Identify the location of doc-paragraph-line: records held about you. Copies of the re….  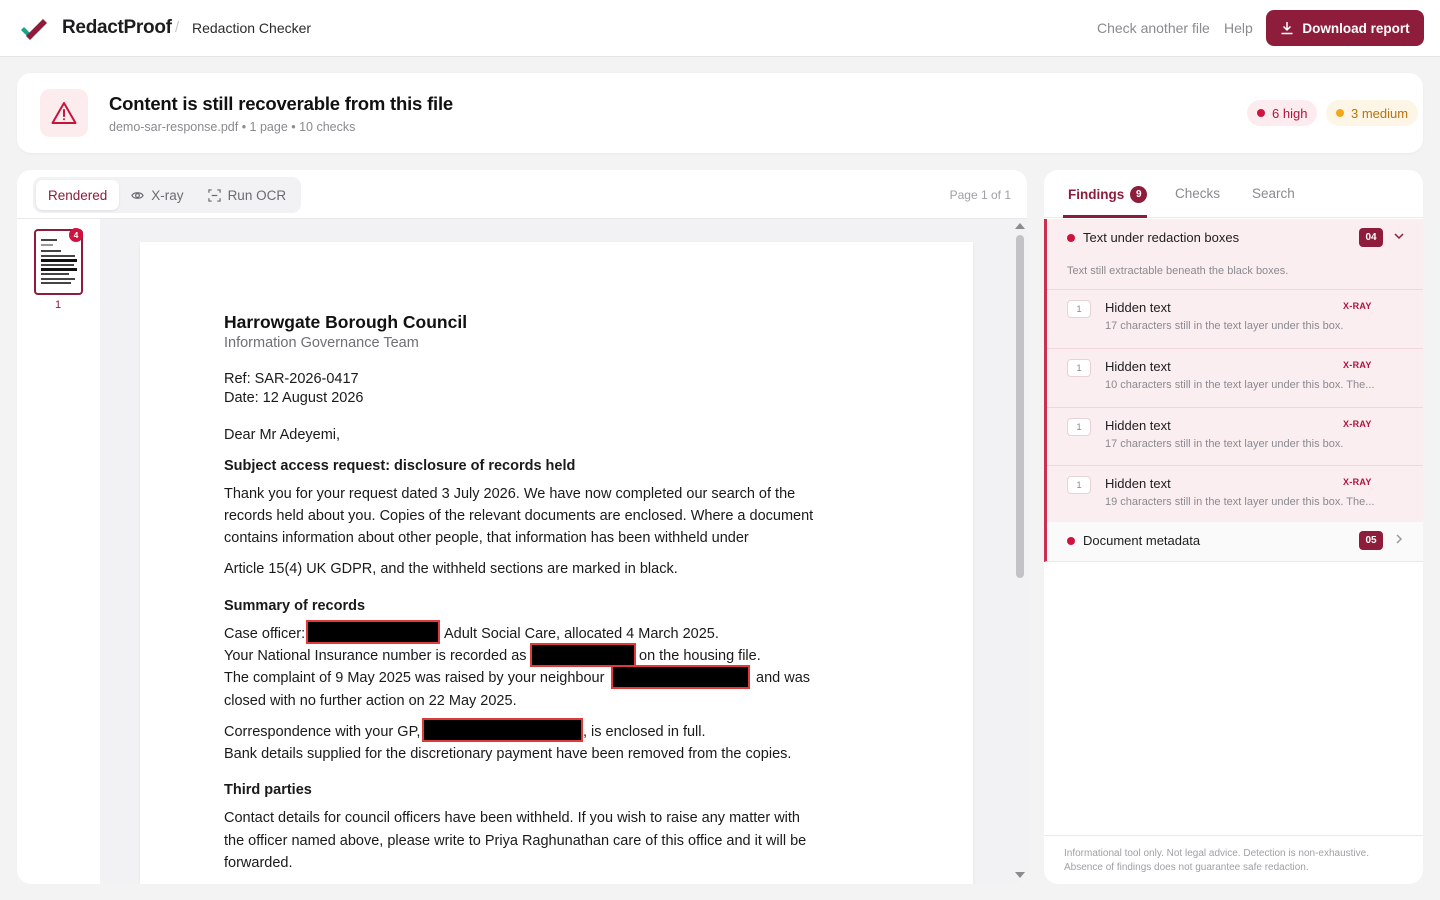
(519, 516).